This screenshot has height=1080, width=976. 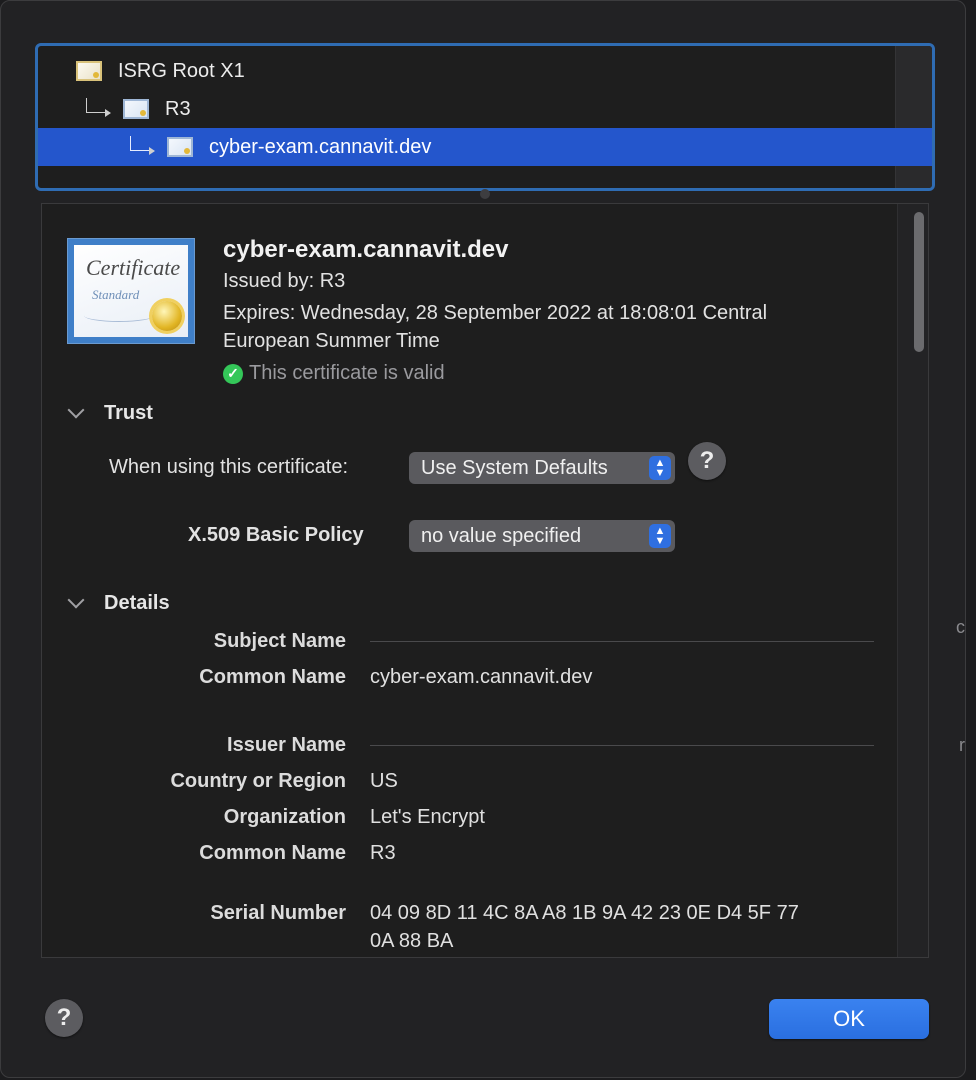 What do you see at coordinates (133, 267) in the screenshot?
I see `certificate-icon-script: Certificate` at bounding box center [133, 267].